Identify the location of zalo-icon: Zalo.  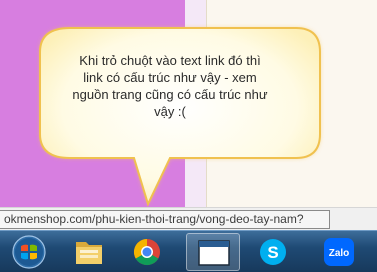
(339, 252).